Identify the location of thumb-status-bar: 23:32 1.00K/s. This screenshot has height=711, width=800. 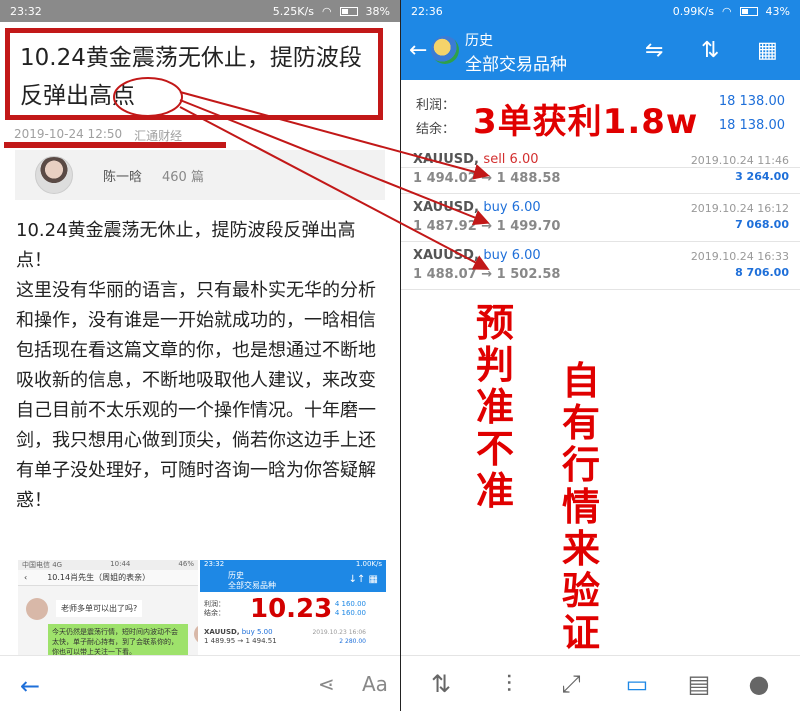
(293, 565).